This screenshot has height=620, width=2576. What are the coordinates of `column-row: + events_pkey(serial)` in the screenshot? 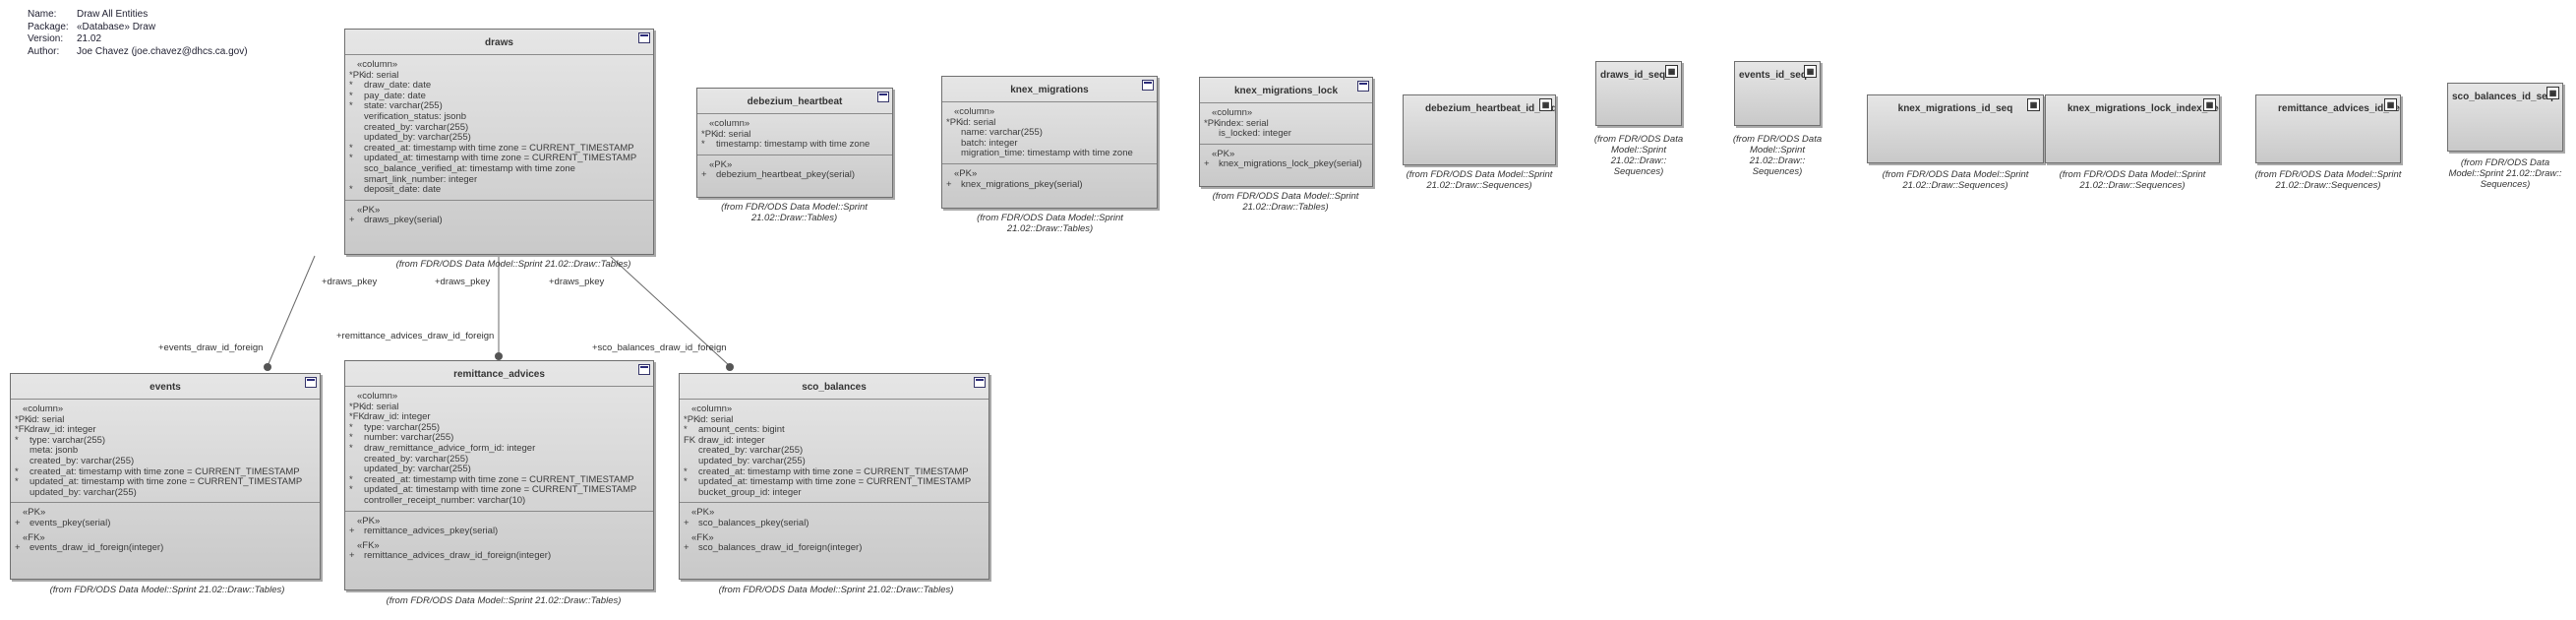 It's located at (165, 523).